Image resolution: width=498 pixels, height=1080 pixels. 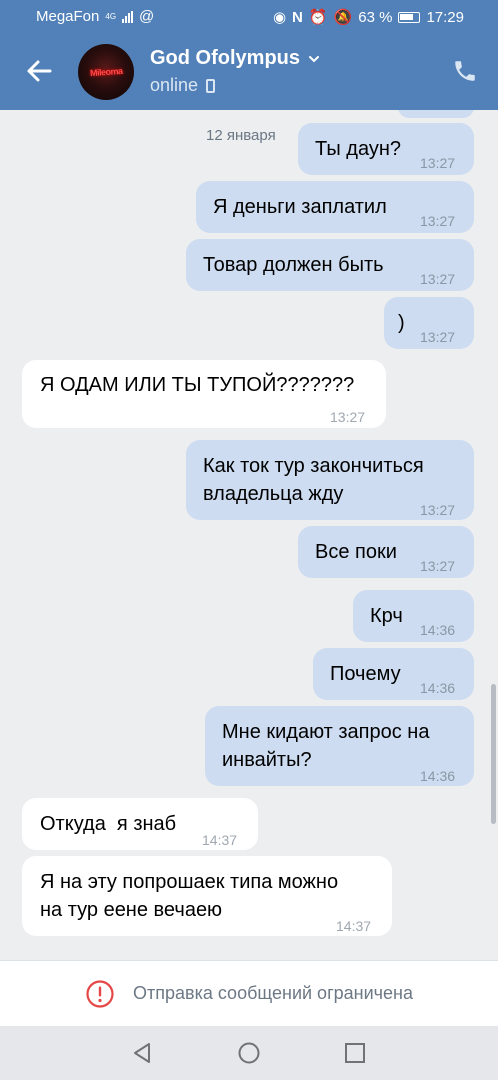 I want to click on restriction-text: Отправка сообщений ограничена, so click(x=273, y=993).